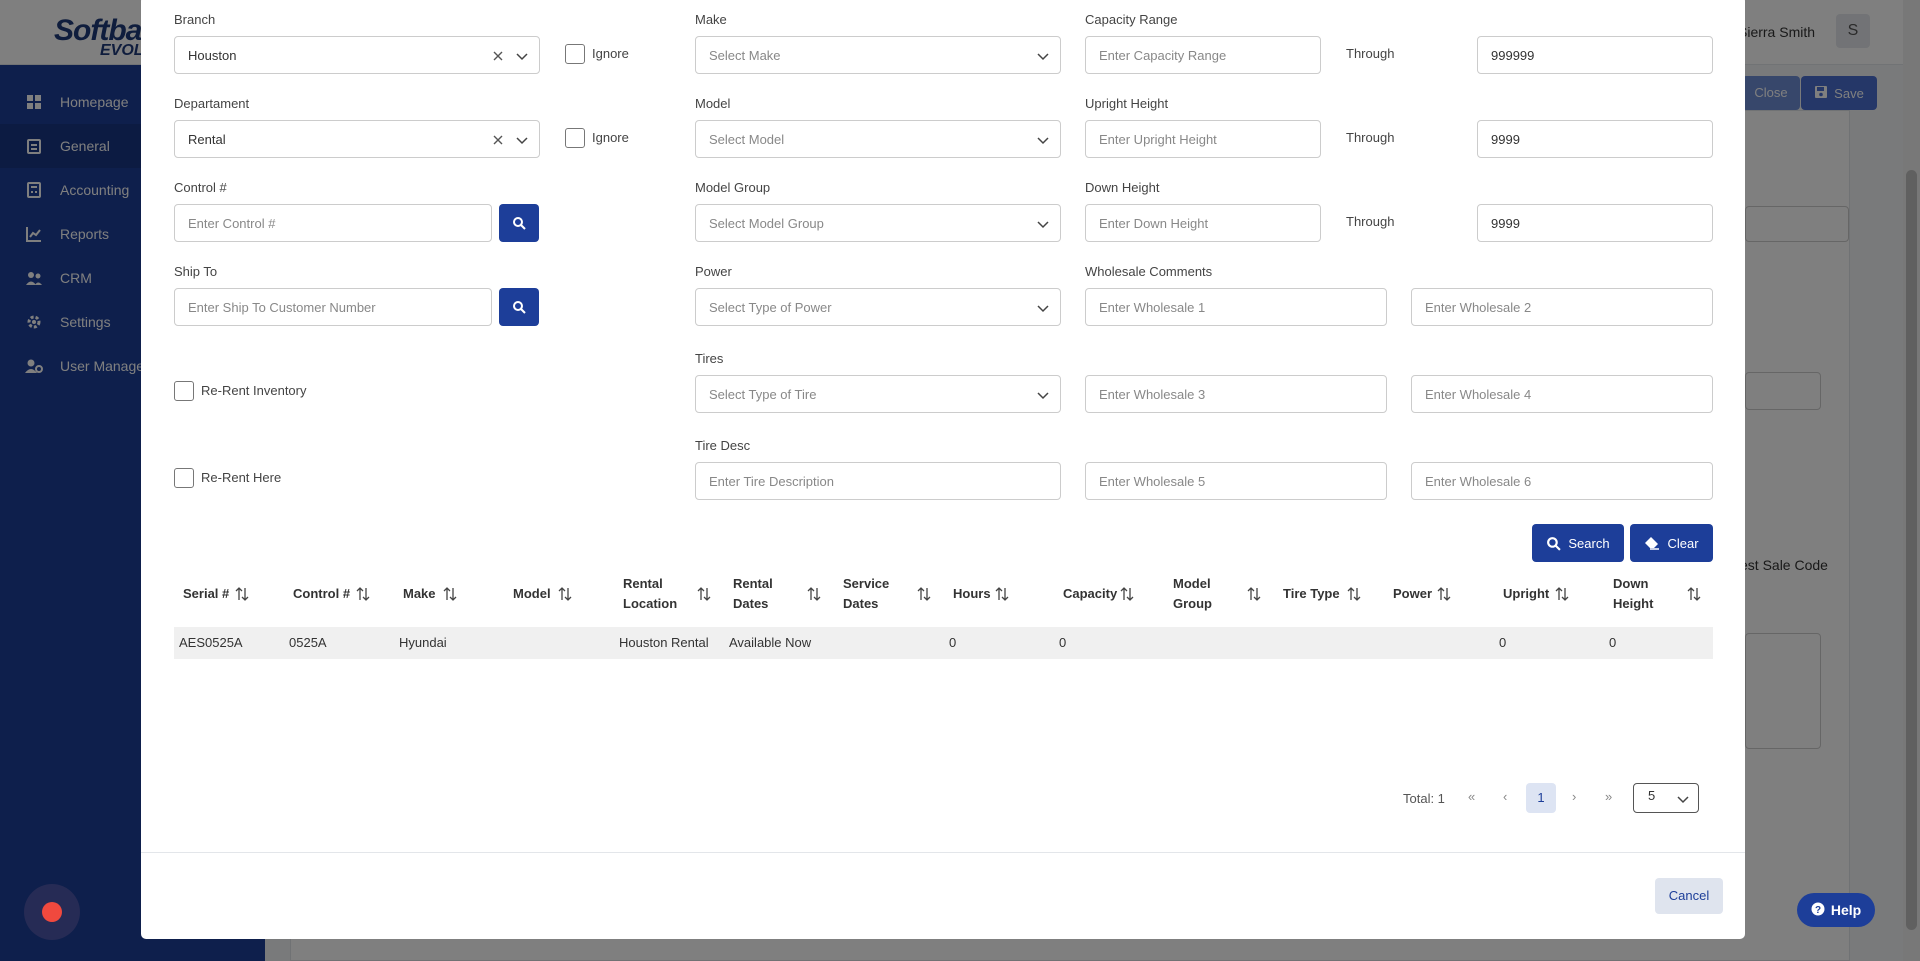 This screenshot has width=1920, height=961. Describe the element at coordinates (1505, 796) in the screenshot. I see `pager-prev-button: ‹` at that location.